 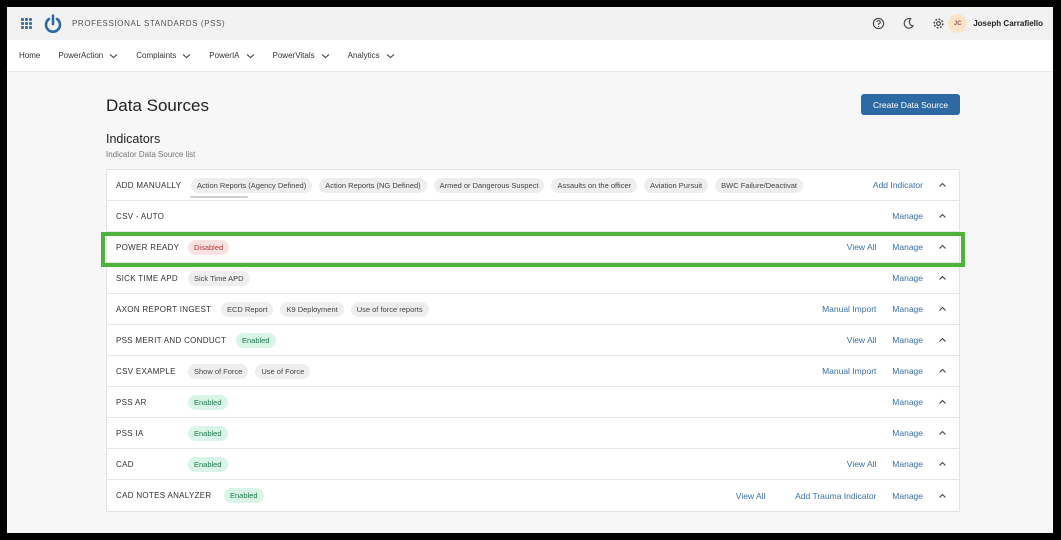 I want to click on indicator-chip: BWC Failure/Deactivat, so click(x=759, y=185).